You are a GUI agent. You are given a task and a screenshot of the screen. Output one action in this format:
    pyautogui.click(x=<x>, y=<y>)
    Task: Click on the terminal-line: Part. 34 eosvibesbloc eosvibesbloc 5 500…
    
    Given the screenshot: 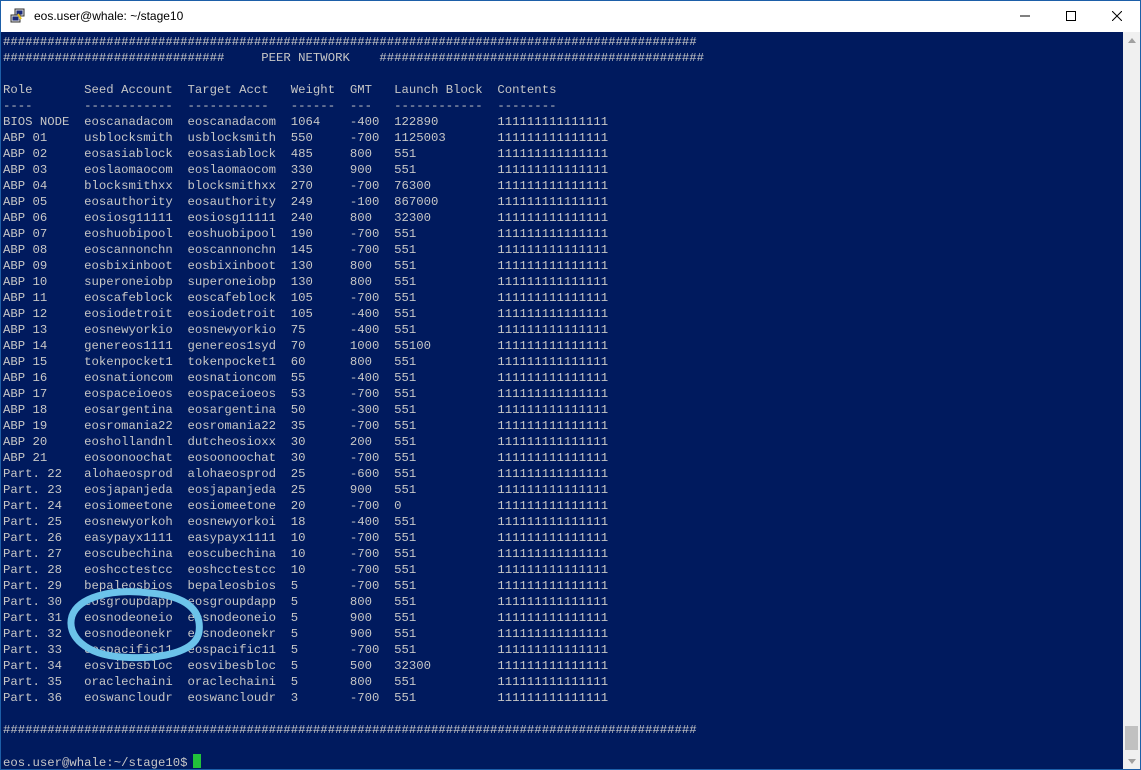 What is the action you would take?
    pyautogui.click(x=306, y=666)
    